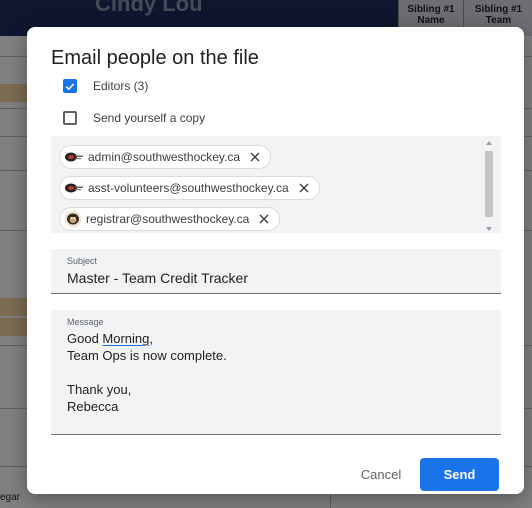 This screenshot has width=532, height=508. Describe the element at coordinates (70, 118) in the screenshot. I see `send-copy-checkbox` at that location.